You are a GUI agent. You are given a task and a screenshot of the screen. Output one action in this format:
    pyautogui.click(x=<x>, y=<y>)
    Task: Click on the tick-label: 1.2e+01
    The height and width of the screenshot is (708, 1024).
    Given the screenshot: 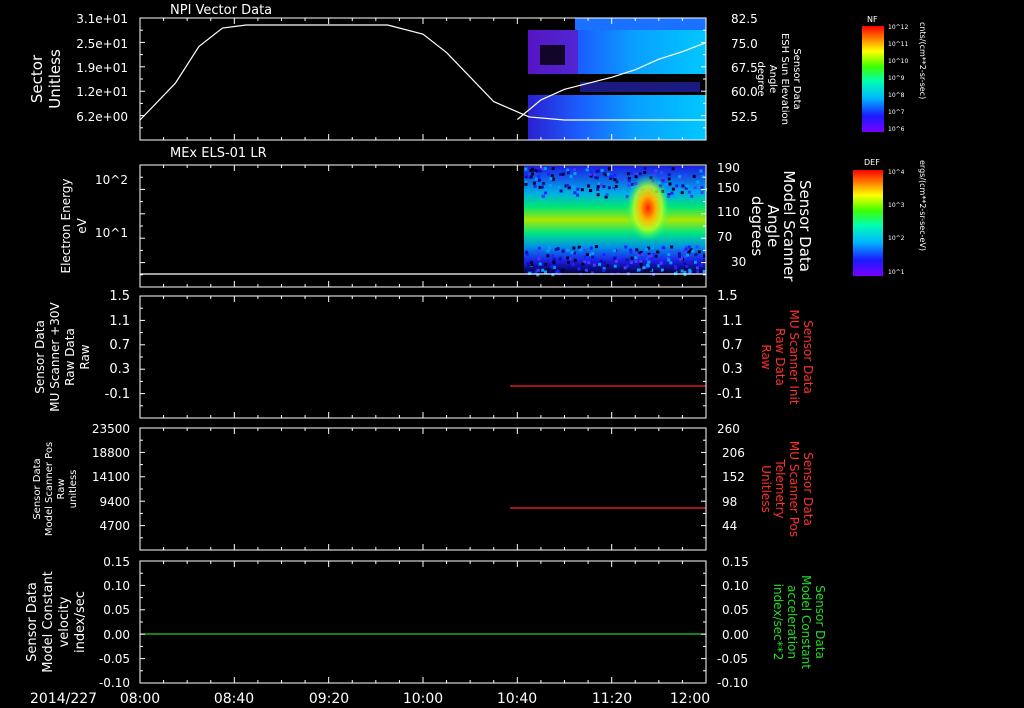 What is the action you would take?
    pyautogui.click(x=102, y=92)
    